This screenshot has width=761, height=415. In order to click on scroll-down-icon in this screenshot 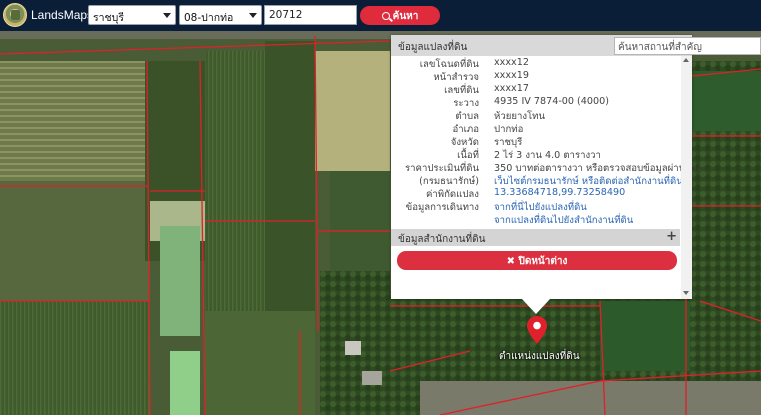, I will do `click(686, 293)`.